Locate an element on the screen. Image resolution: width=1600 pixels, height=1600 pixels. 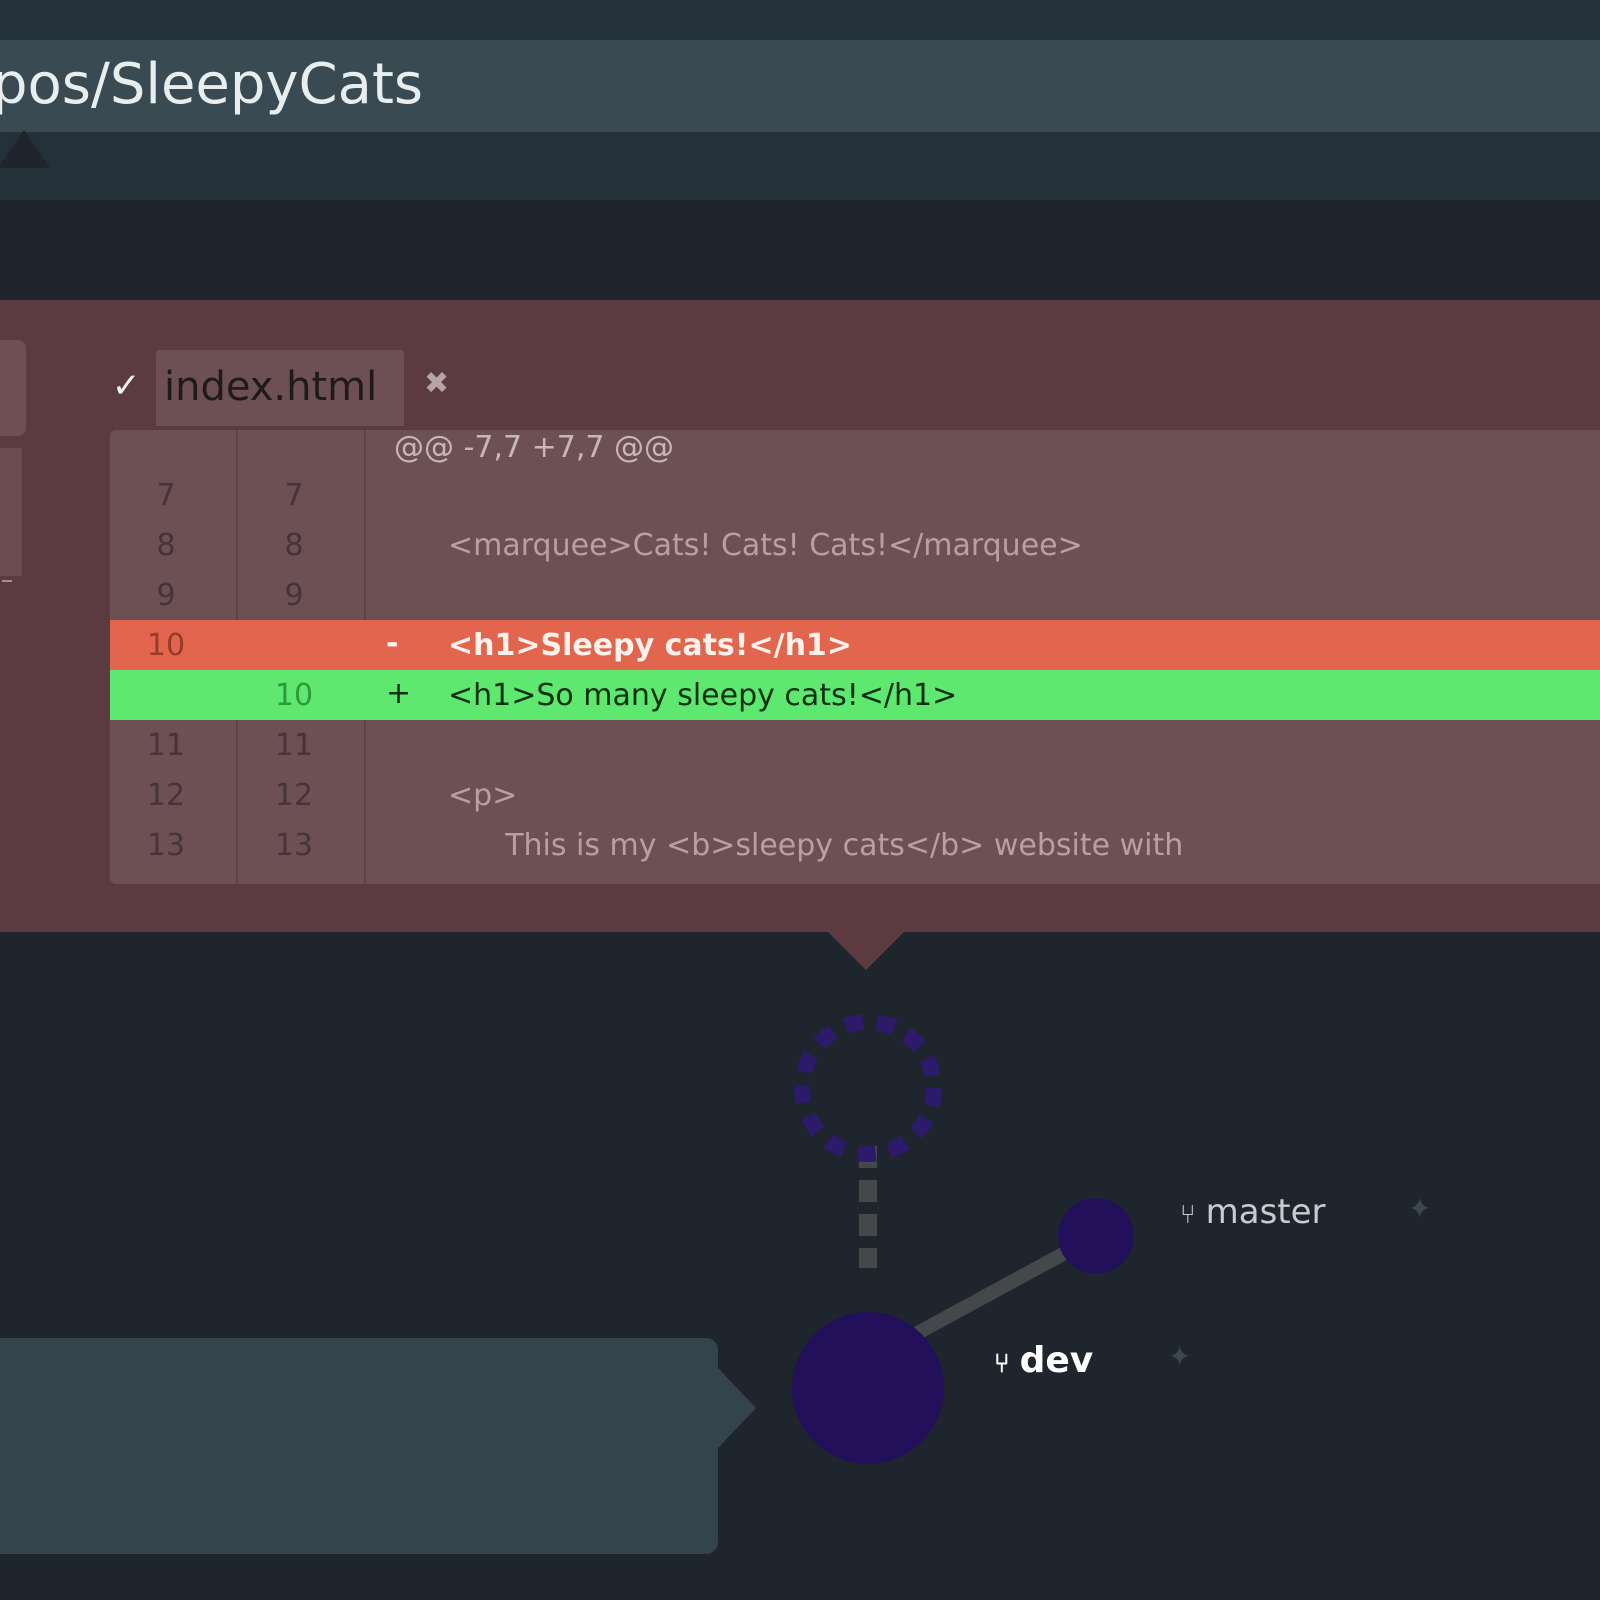
repo-path: pos/SleepyCats is located at coordinates (211, 84).